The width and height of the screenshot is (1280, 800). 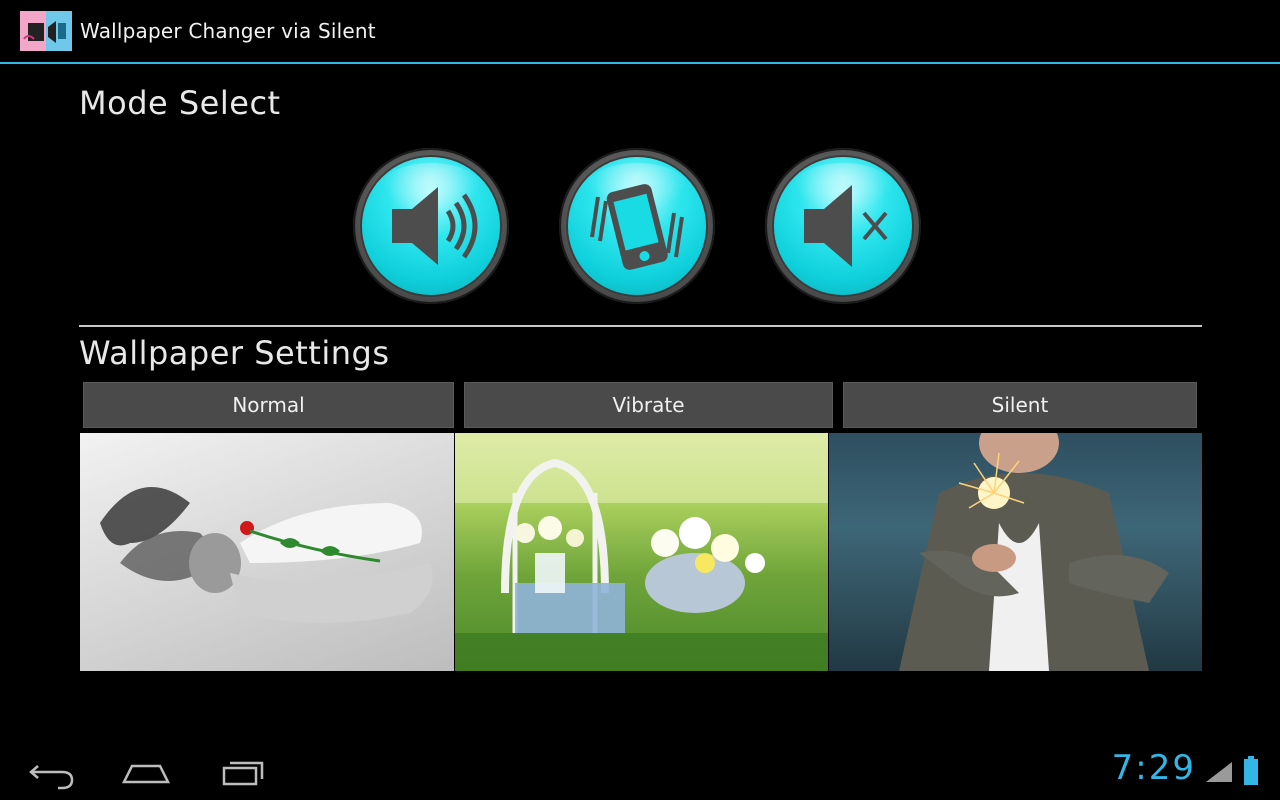 What do you see at coordinates (640, 770) in the screenshot?
I see `navigation-bar: 7:29` at bounding box center [640, 770].